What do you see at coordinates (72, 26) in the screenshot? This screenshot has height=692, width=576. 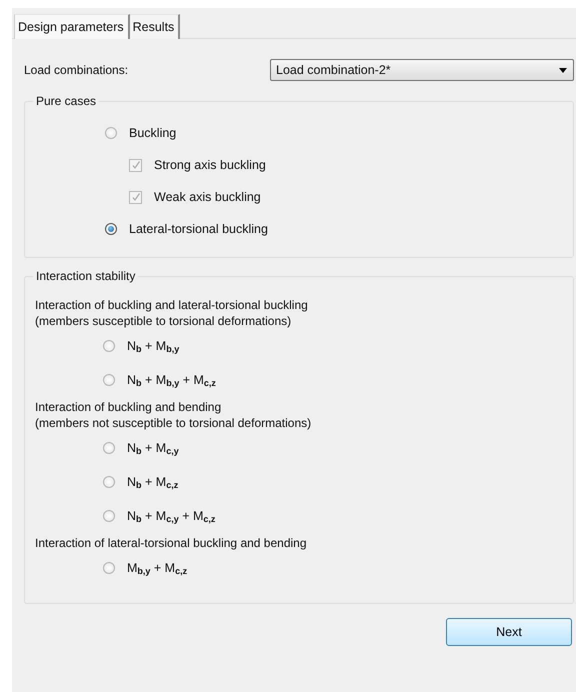 I see `tab: Design parameters` at bounding box center [72, 26].